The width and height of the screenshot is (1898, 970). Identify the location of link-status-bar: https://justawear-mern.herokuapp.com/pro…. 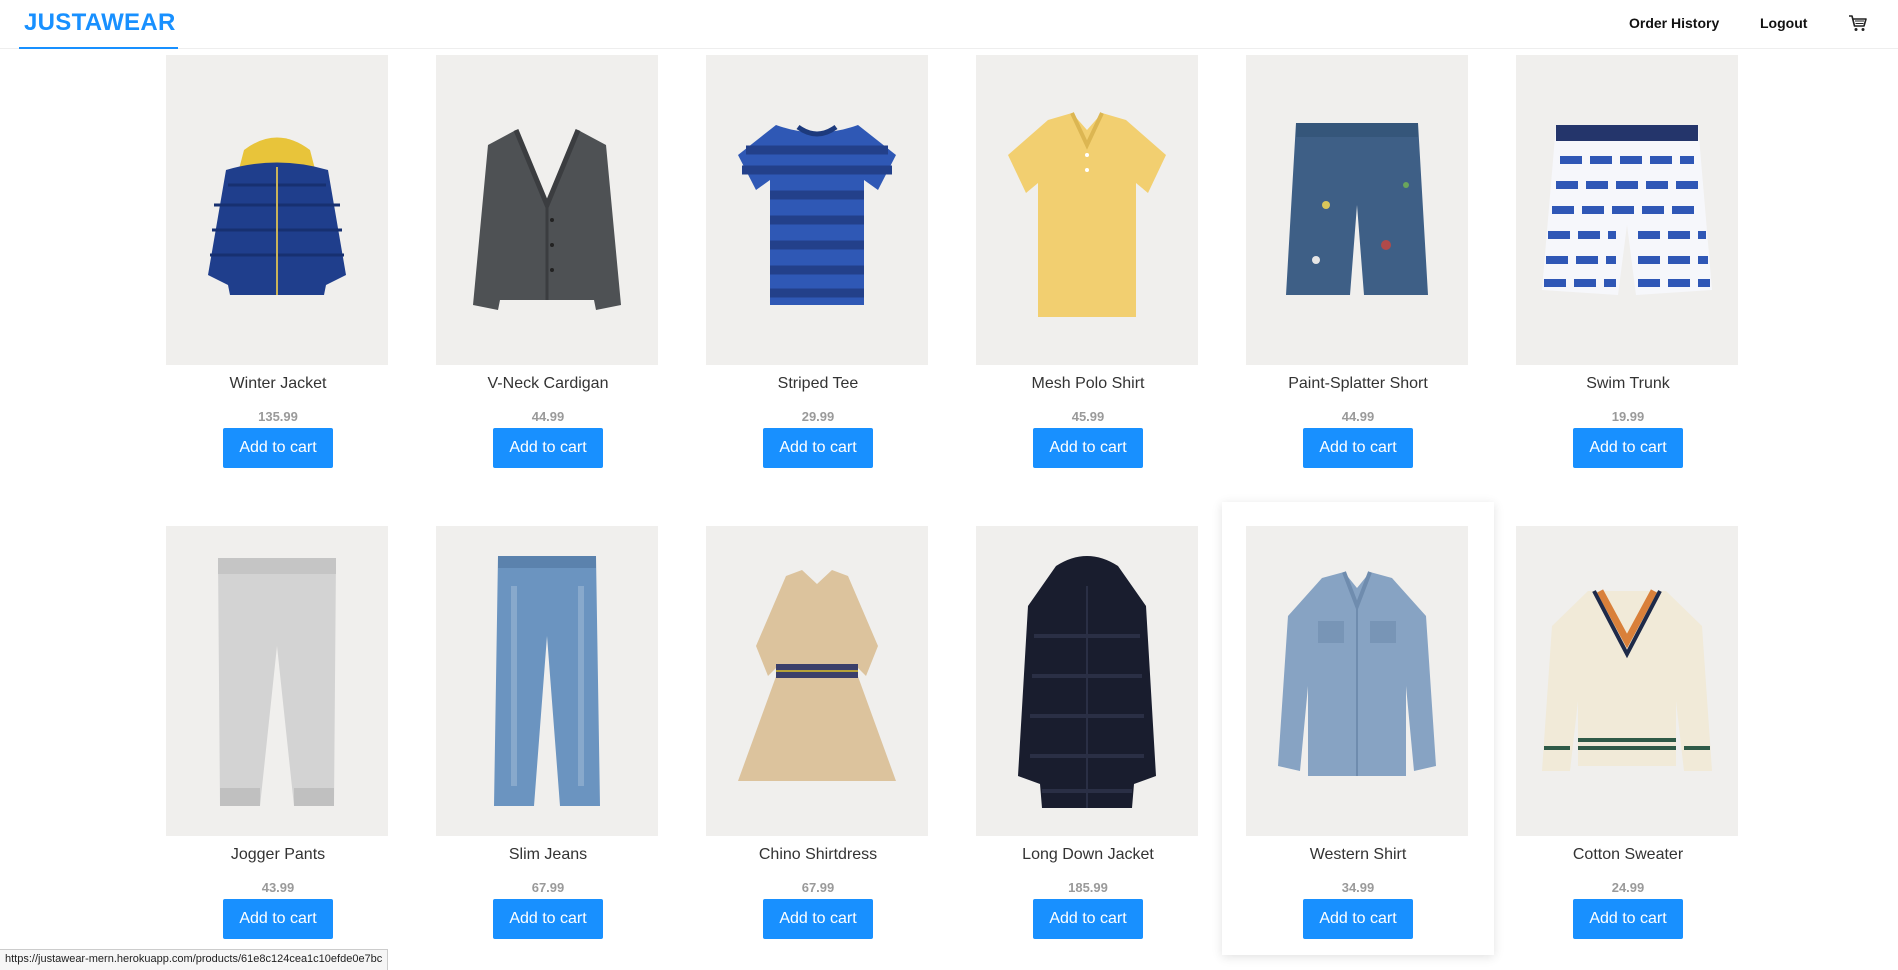
(194, 959).